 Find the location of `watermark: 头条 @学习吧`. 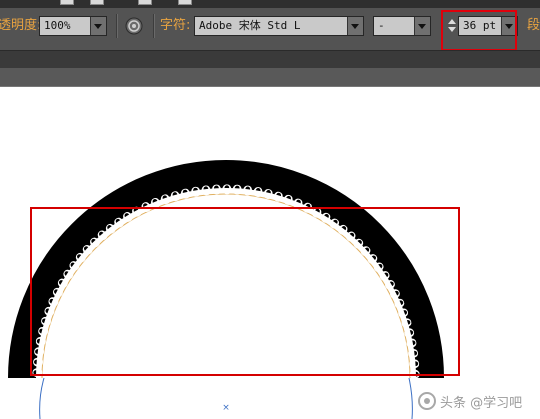

watermark: 头条 @学习吧 is located at coordinates (470, 401).